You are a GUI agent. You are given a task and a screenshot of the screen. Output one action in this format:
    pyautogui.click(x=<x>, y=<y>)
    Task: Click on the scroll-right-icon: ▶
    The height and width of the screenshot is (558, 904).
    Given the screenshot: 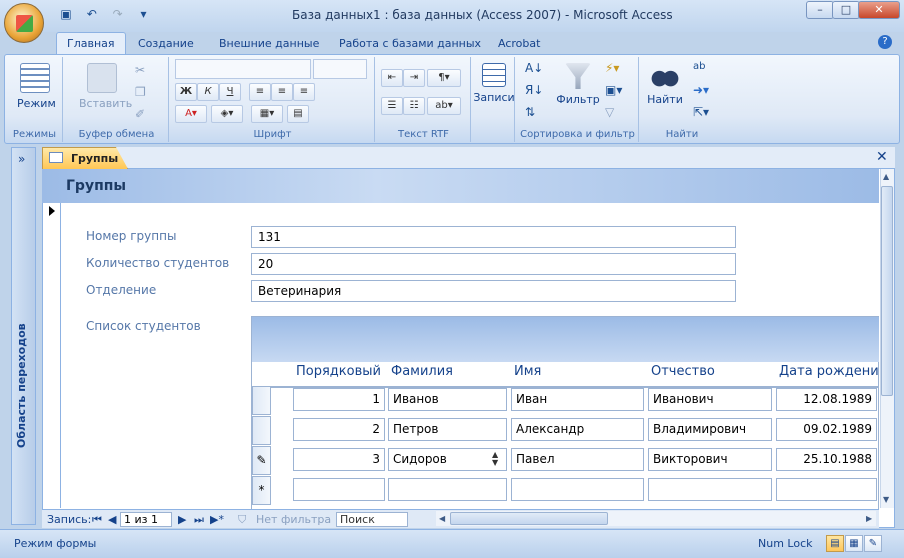 What is the action you would take?
    pyautogui.click(x=869, y=518)
    